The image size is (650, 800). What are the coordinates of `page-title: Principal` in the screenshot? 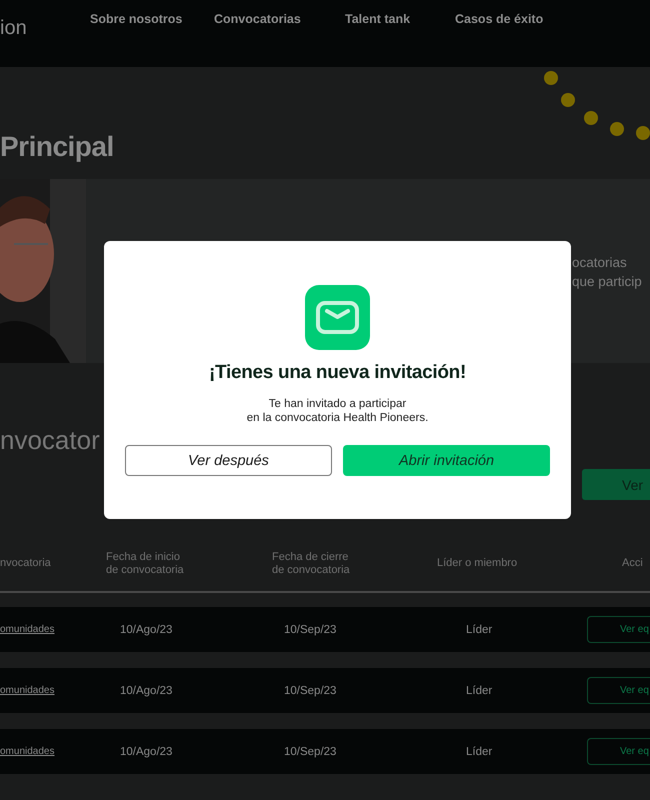 It's located at (57, 147).